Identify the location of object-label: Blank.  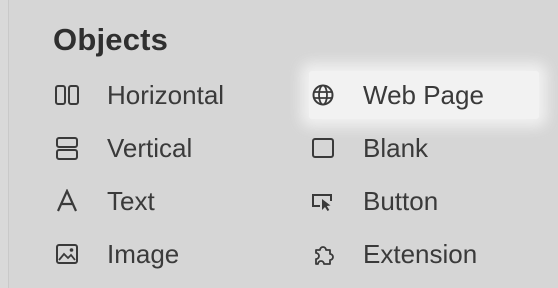
(396, 147).